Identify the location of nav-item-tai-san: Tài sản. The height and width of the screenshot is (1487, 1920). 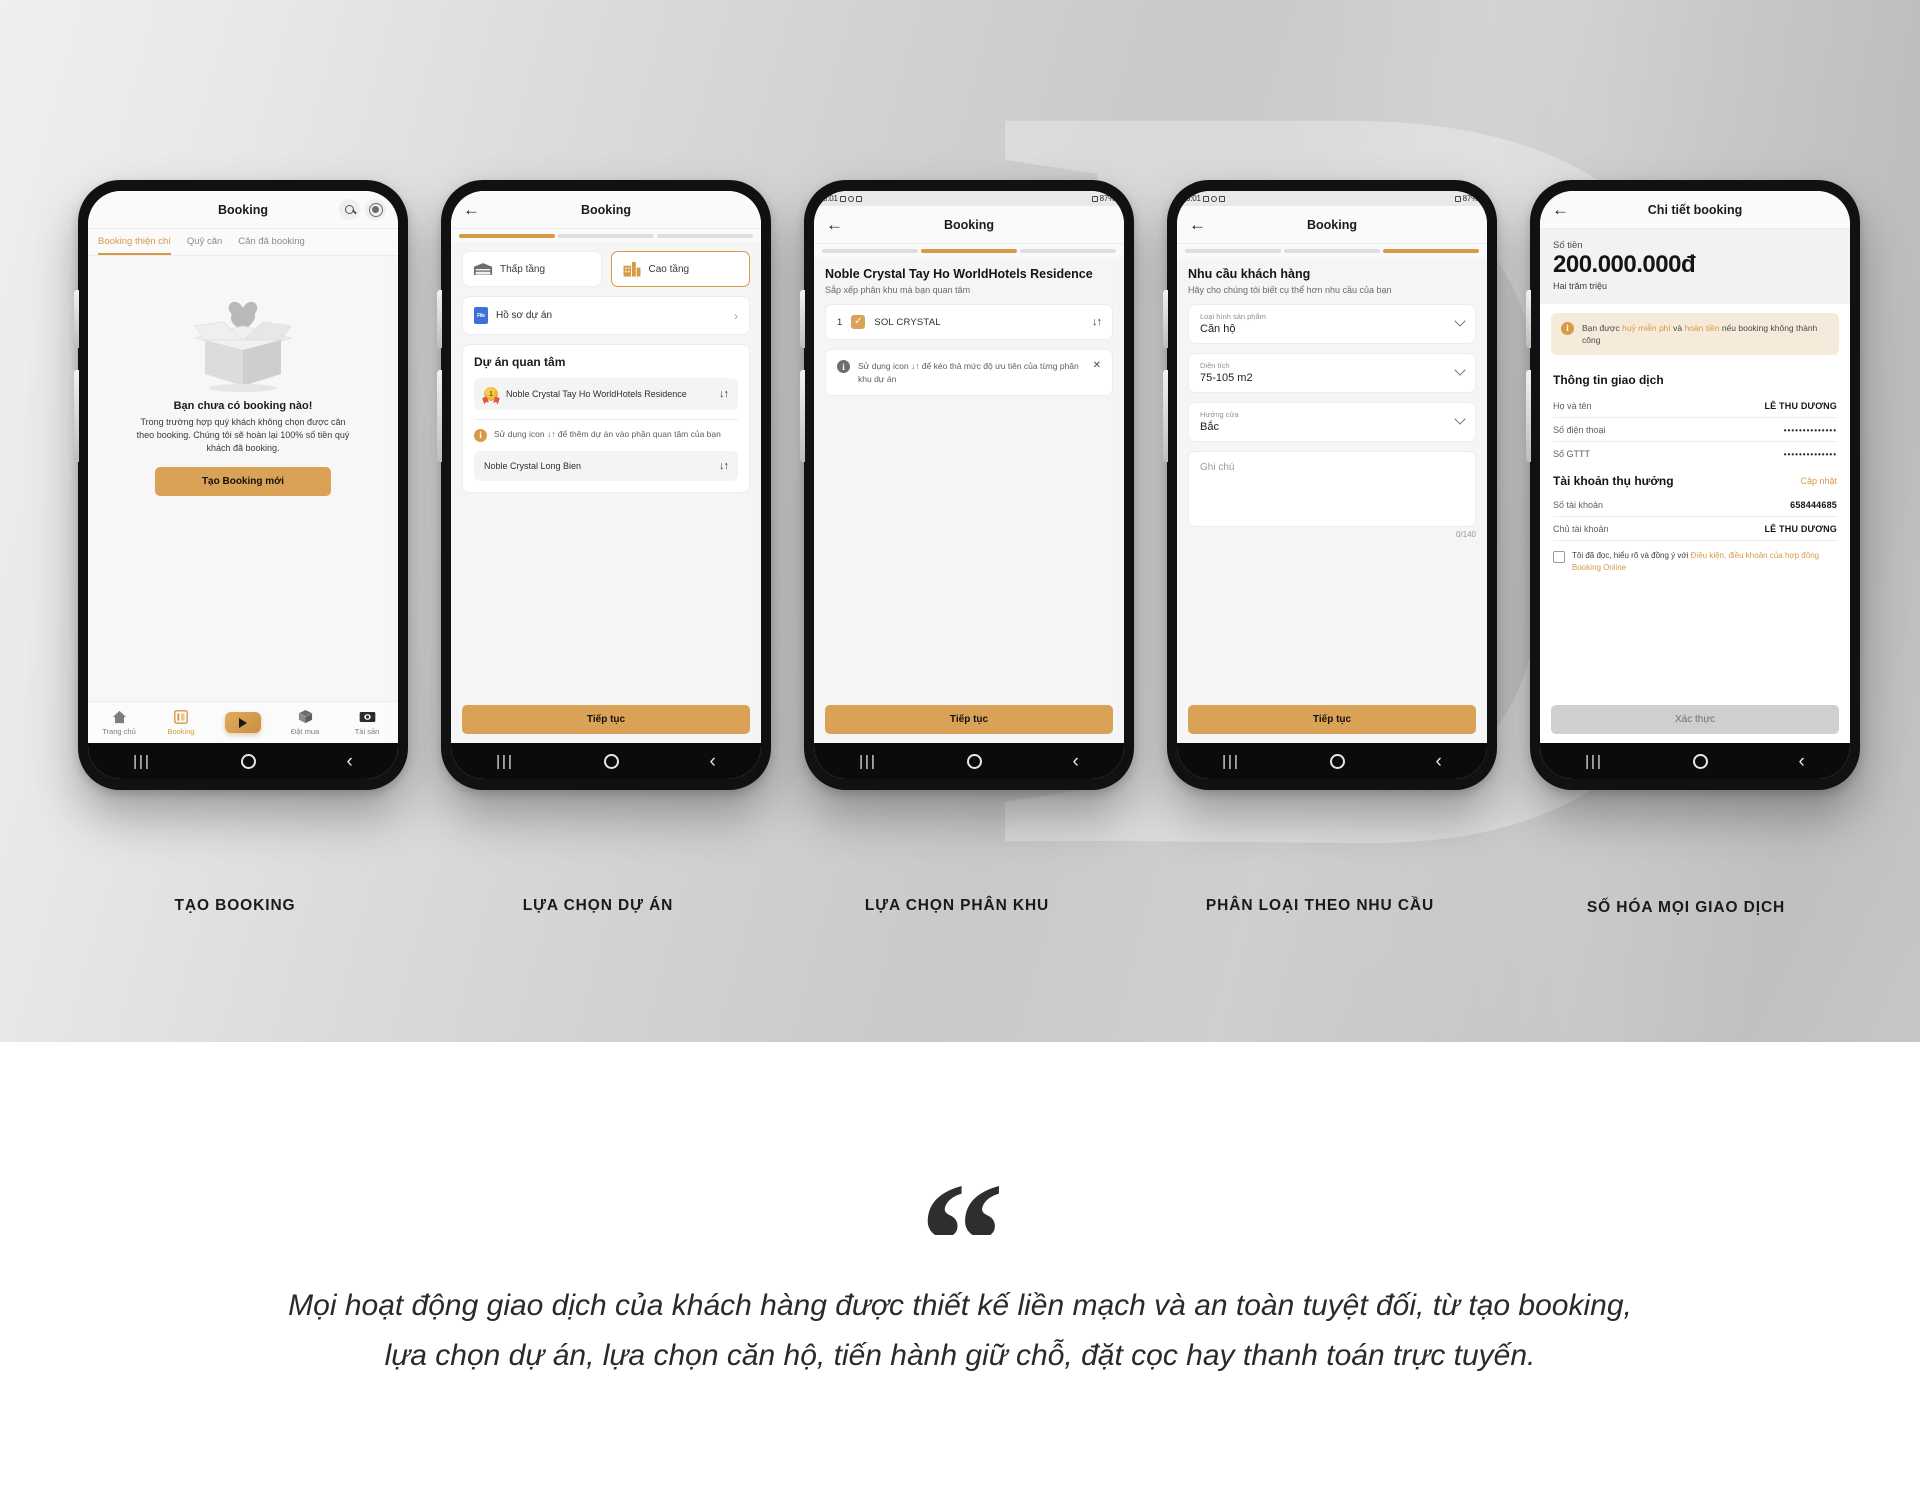
(367, 722).